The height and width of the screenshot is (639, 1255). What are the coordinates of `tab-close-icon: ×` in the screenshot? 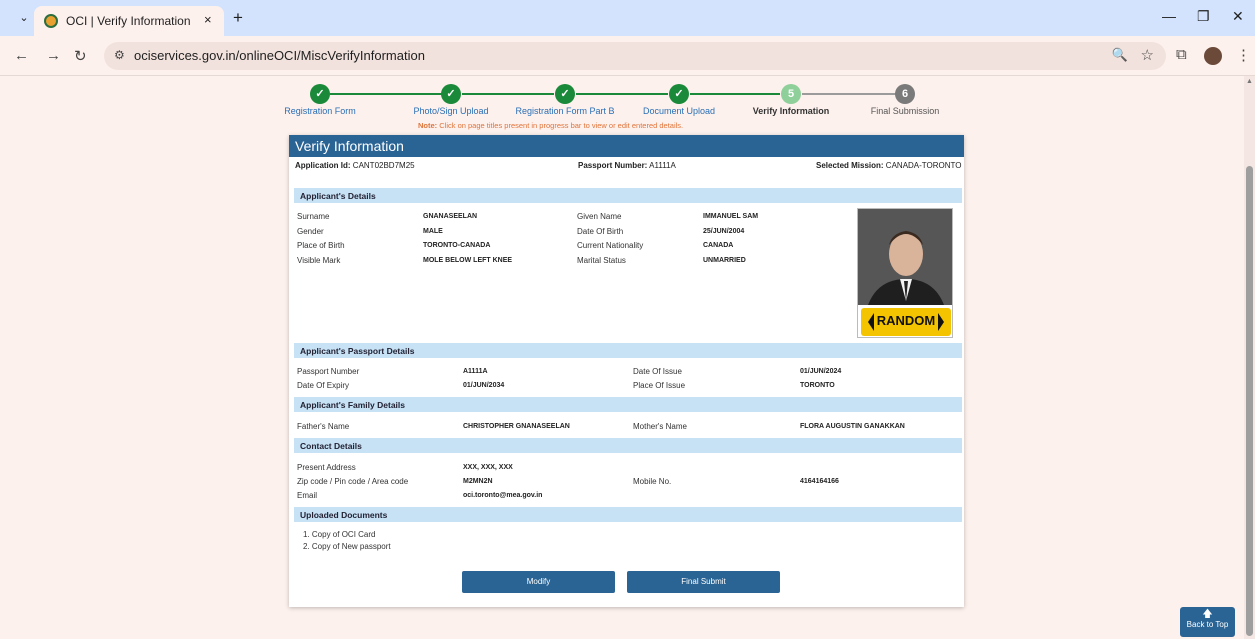 It's located at (208, 19).